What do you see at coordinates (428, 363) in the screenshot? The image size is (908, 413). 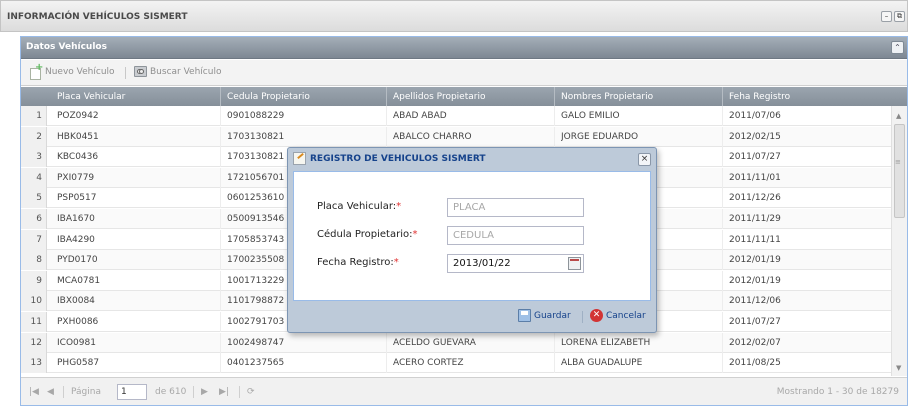 I see `cell-apellidos: ACERO CORTEZ` at bounding box center [428, 363].